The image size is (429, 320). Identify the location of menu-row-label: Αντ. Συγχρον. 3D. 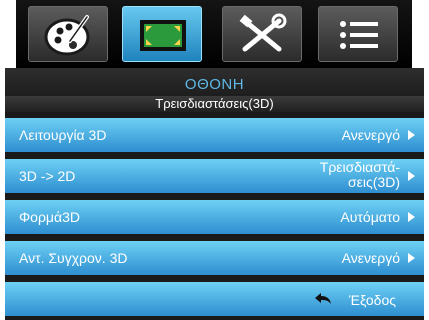
(73, 258).